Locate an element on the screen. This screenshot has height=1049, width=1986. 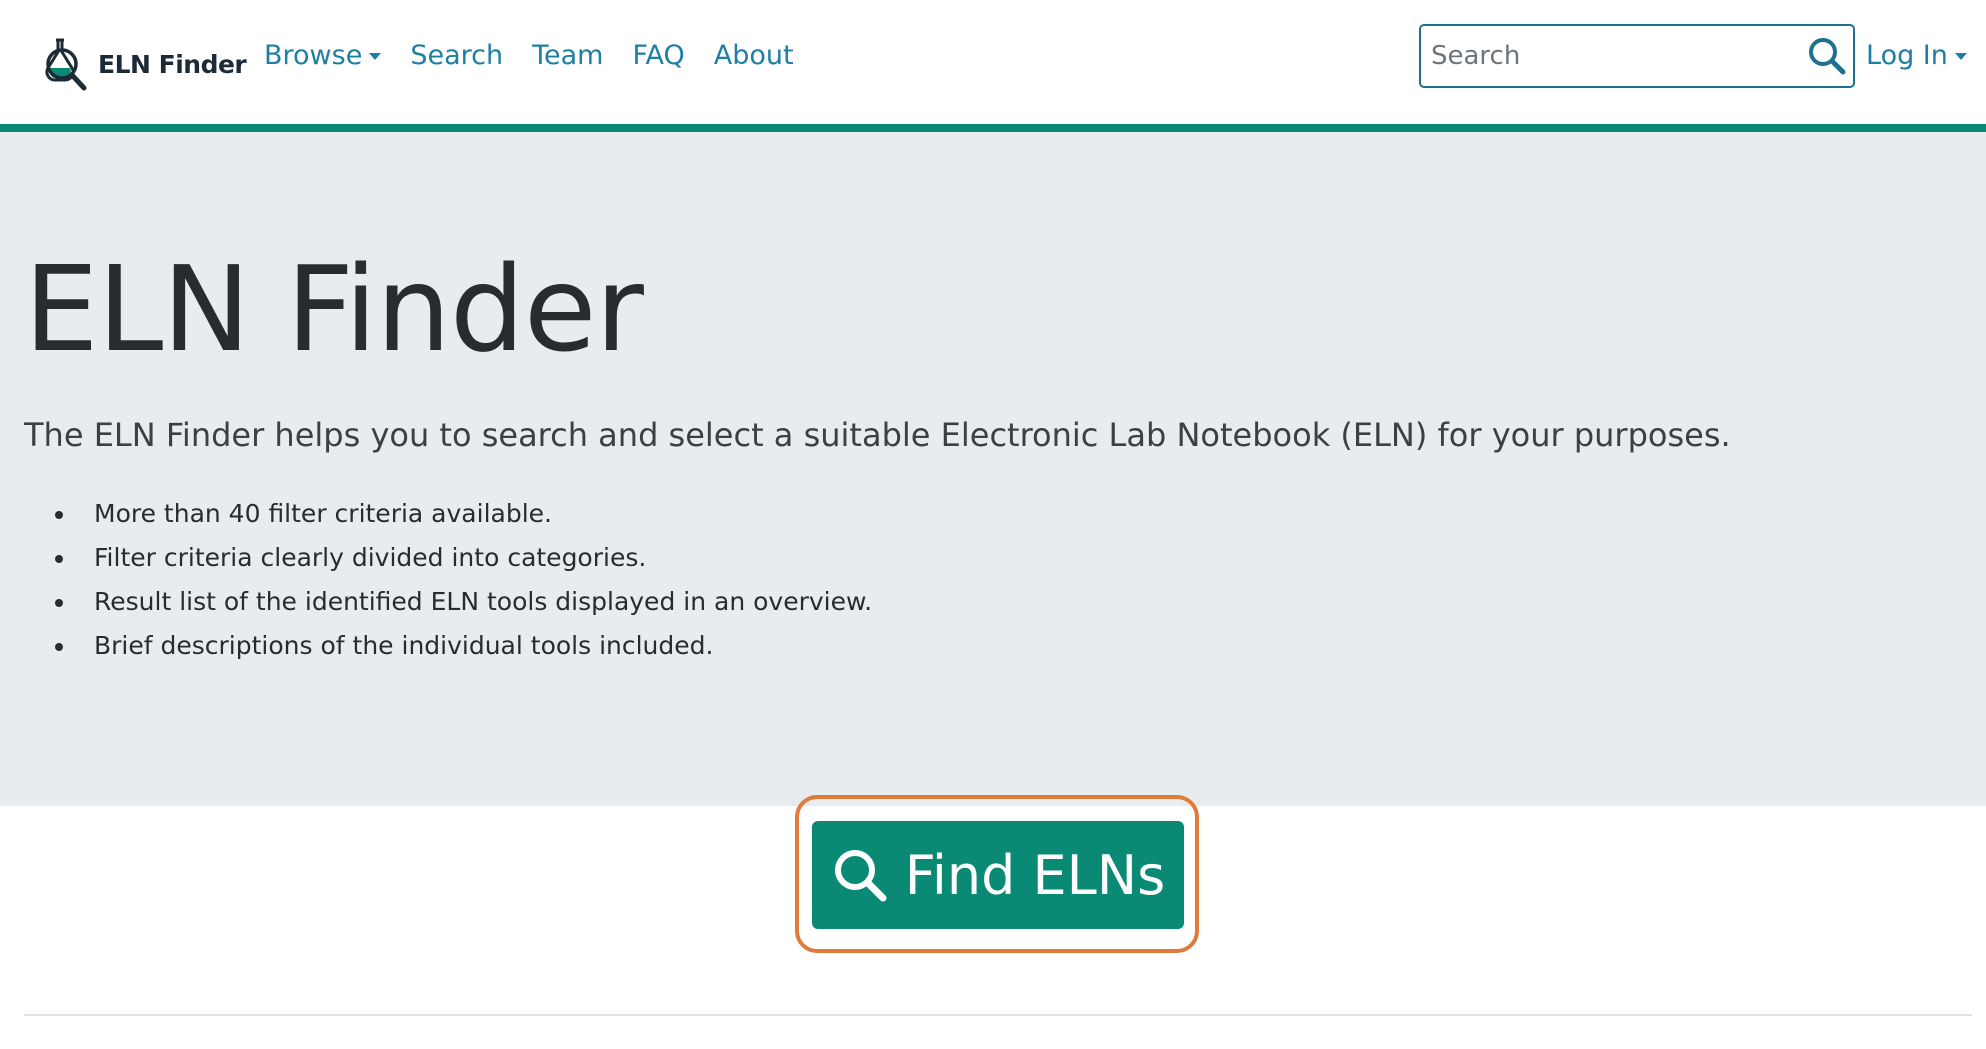
login-dropdown: Log In is located at coordinates (1916, 55).